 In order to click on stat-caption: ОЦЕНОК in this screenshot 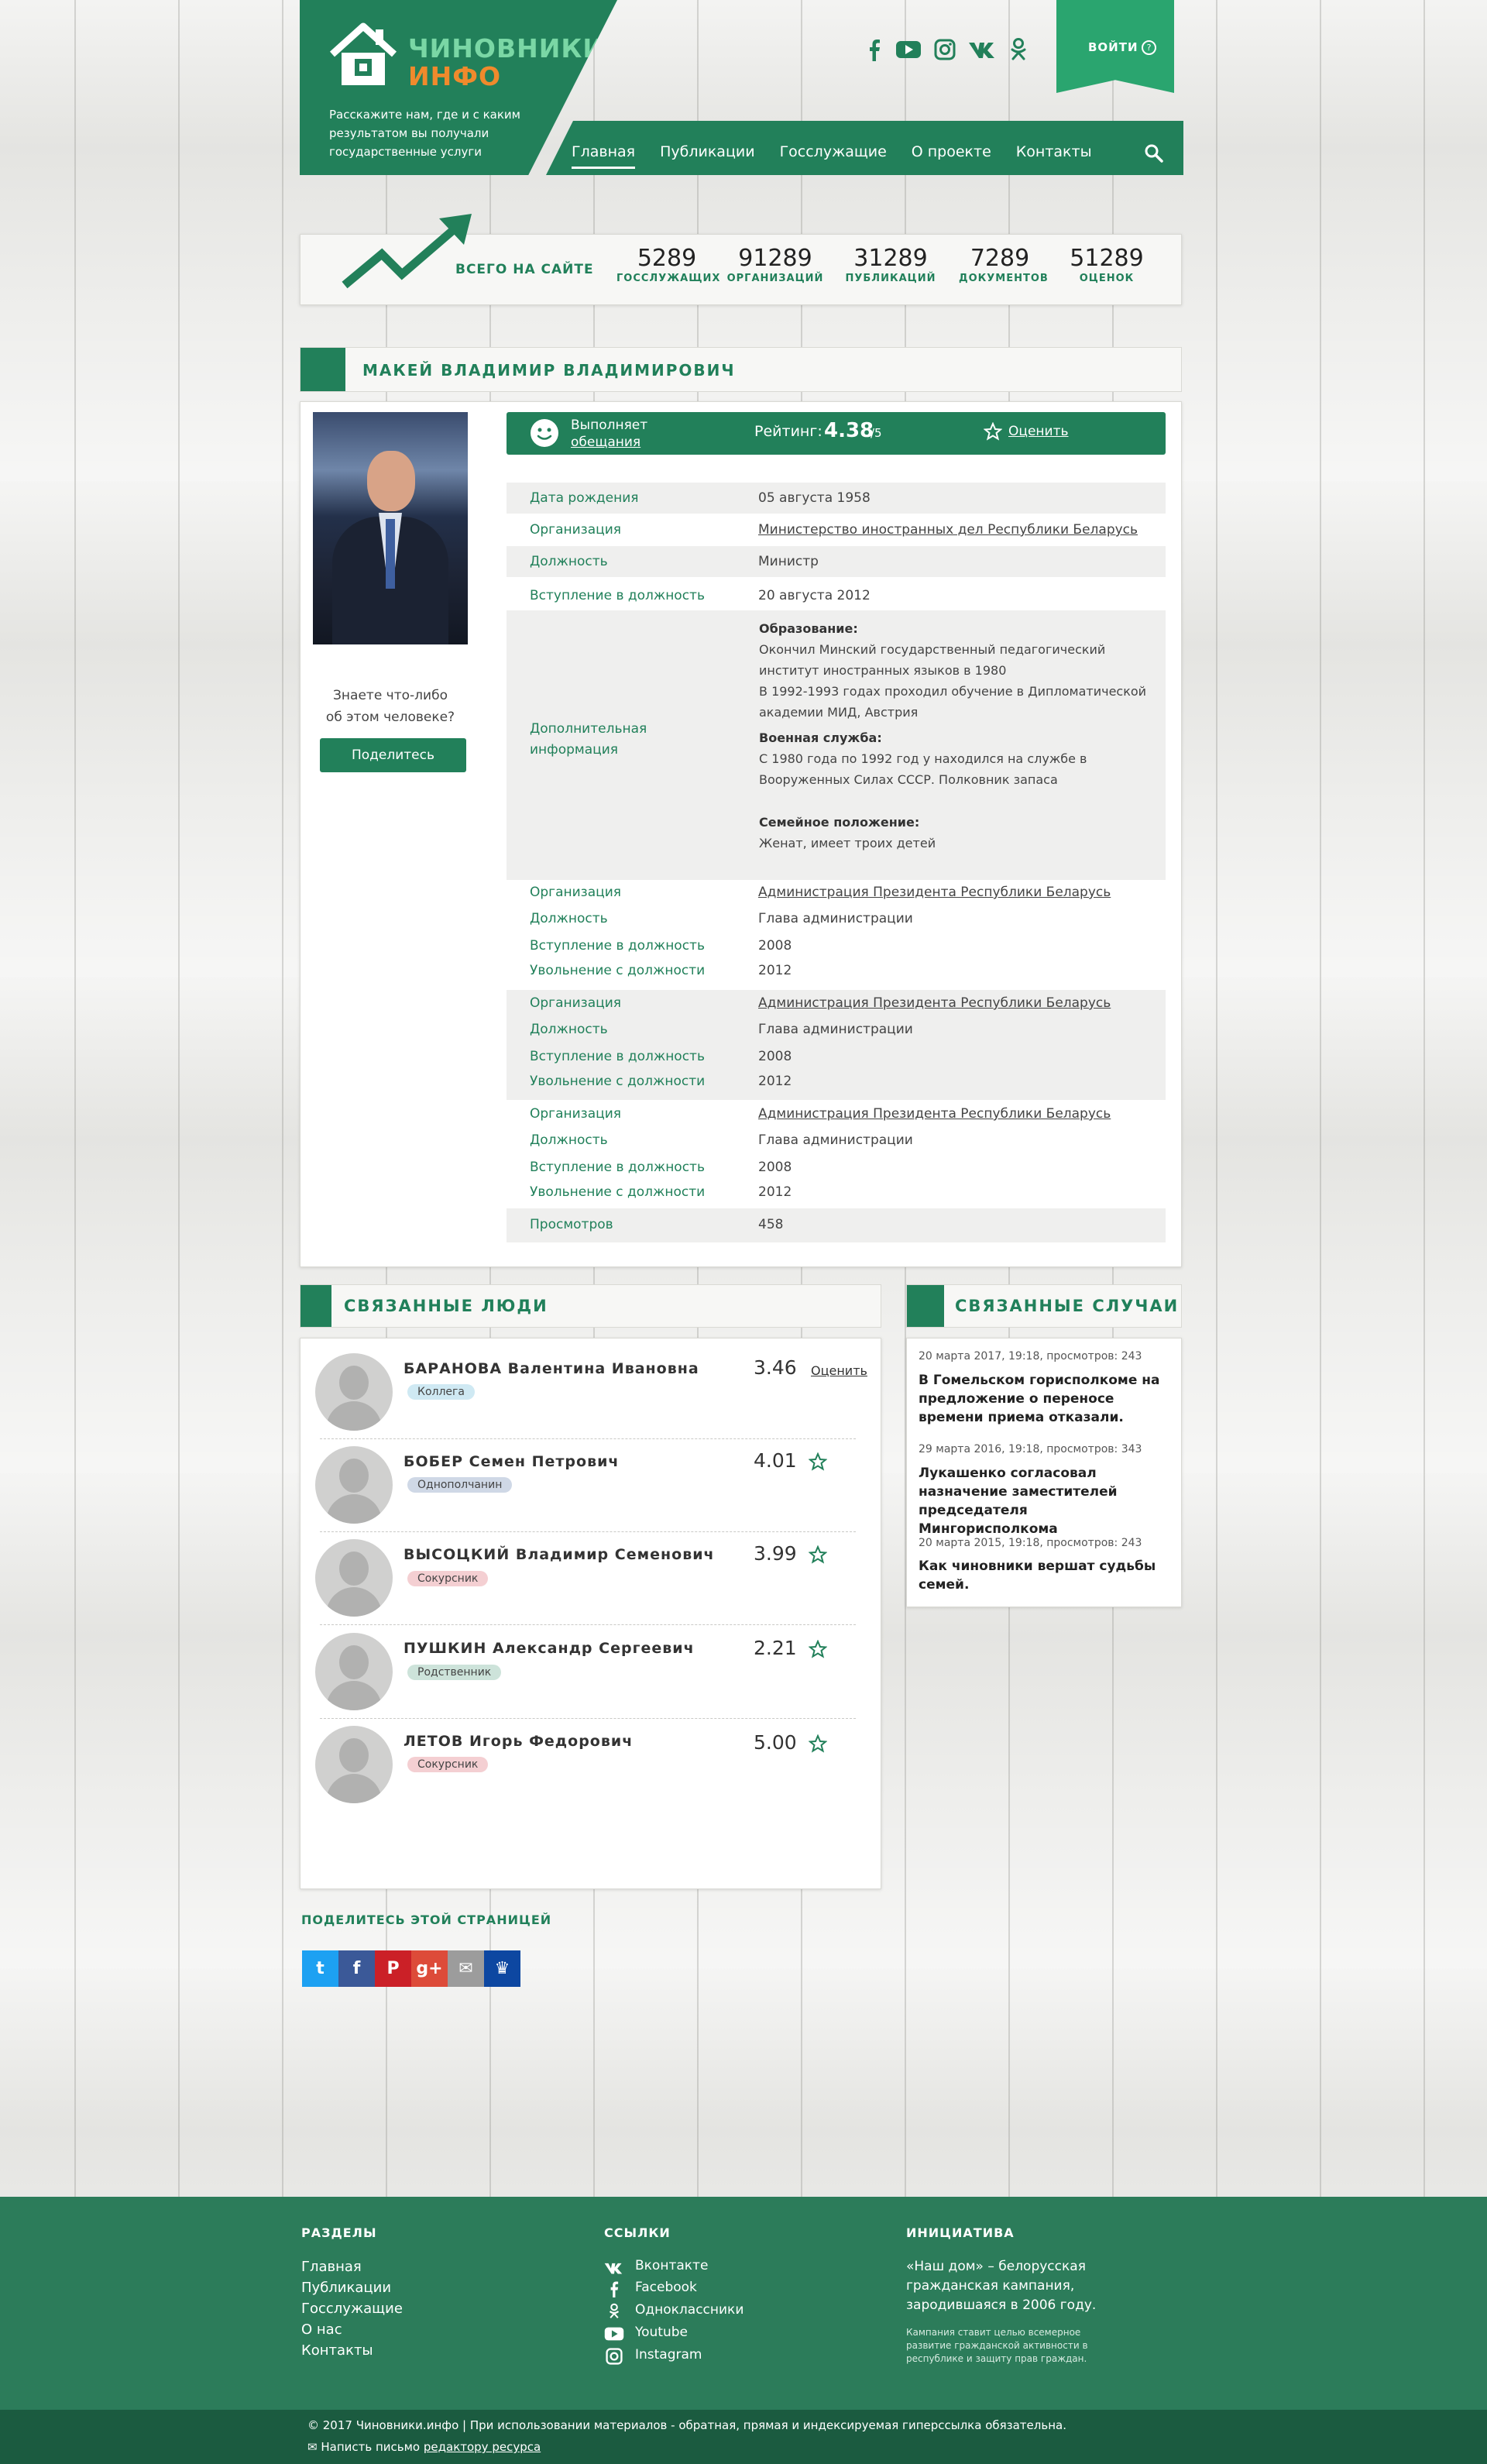, I will do `click(1107, 279)`.